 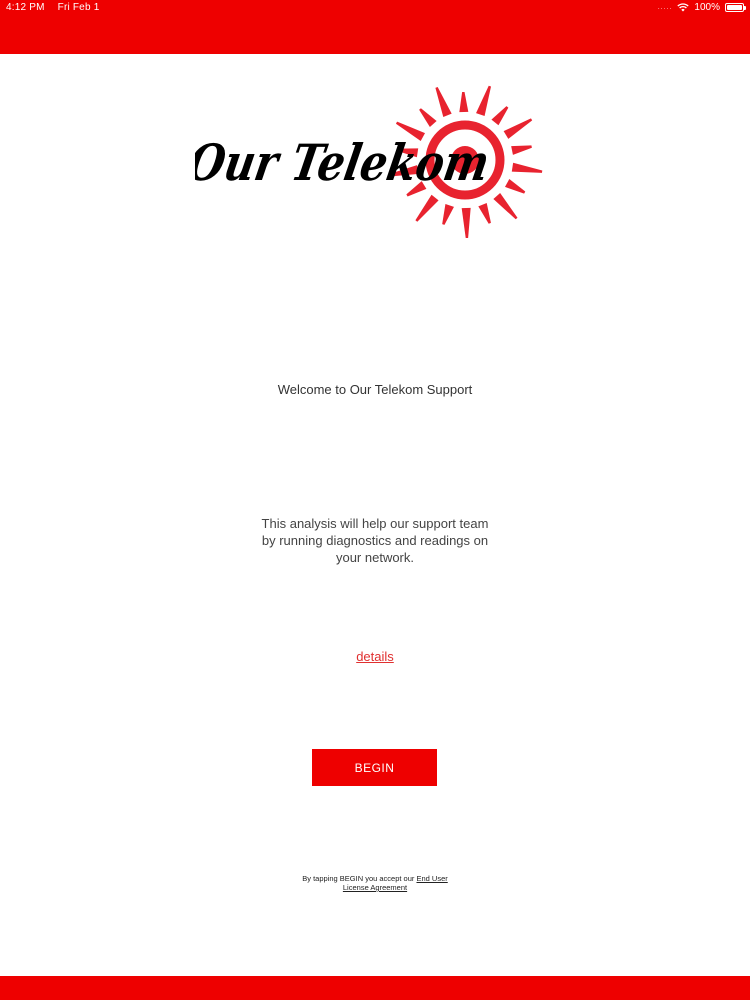 I want to click on eula-prefix: By tapping BEGIN you accept our, so click(x=359, y=878).